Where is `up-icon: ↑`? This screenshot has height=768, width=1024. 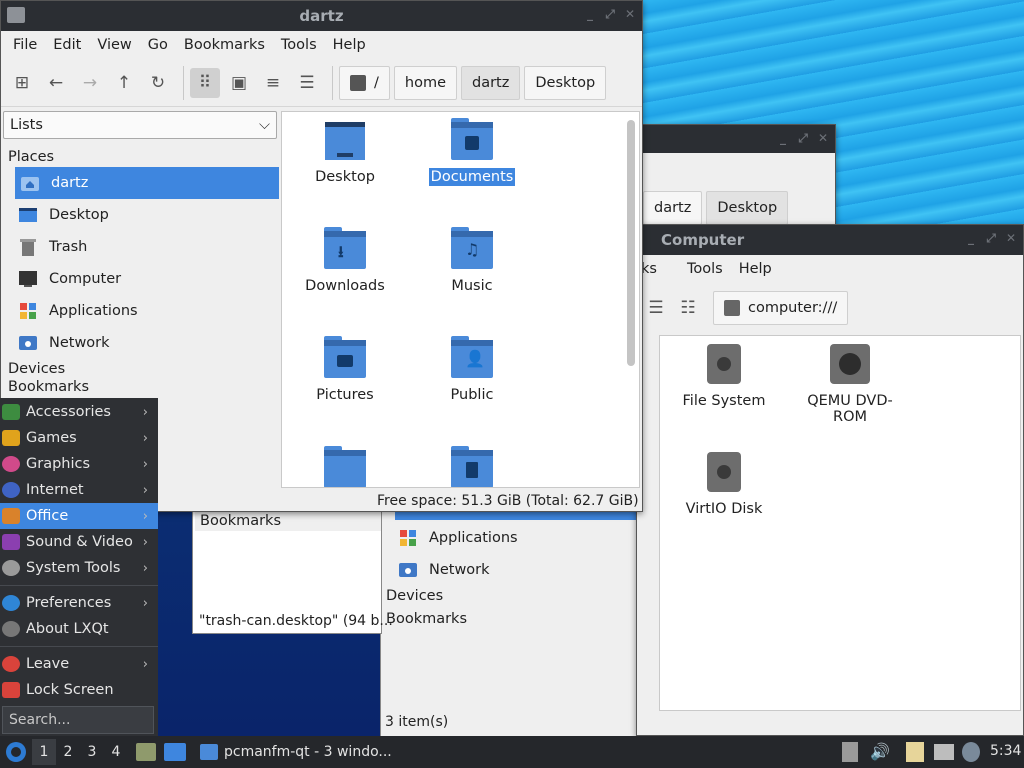 up-icon: ↑ is located at coordinates (124, 83).